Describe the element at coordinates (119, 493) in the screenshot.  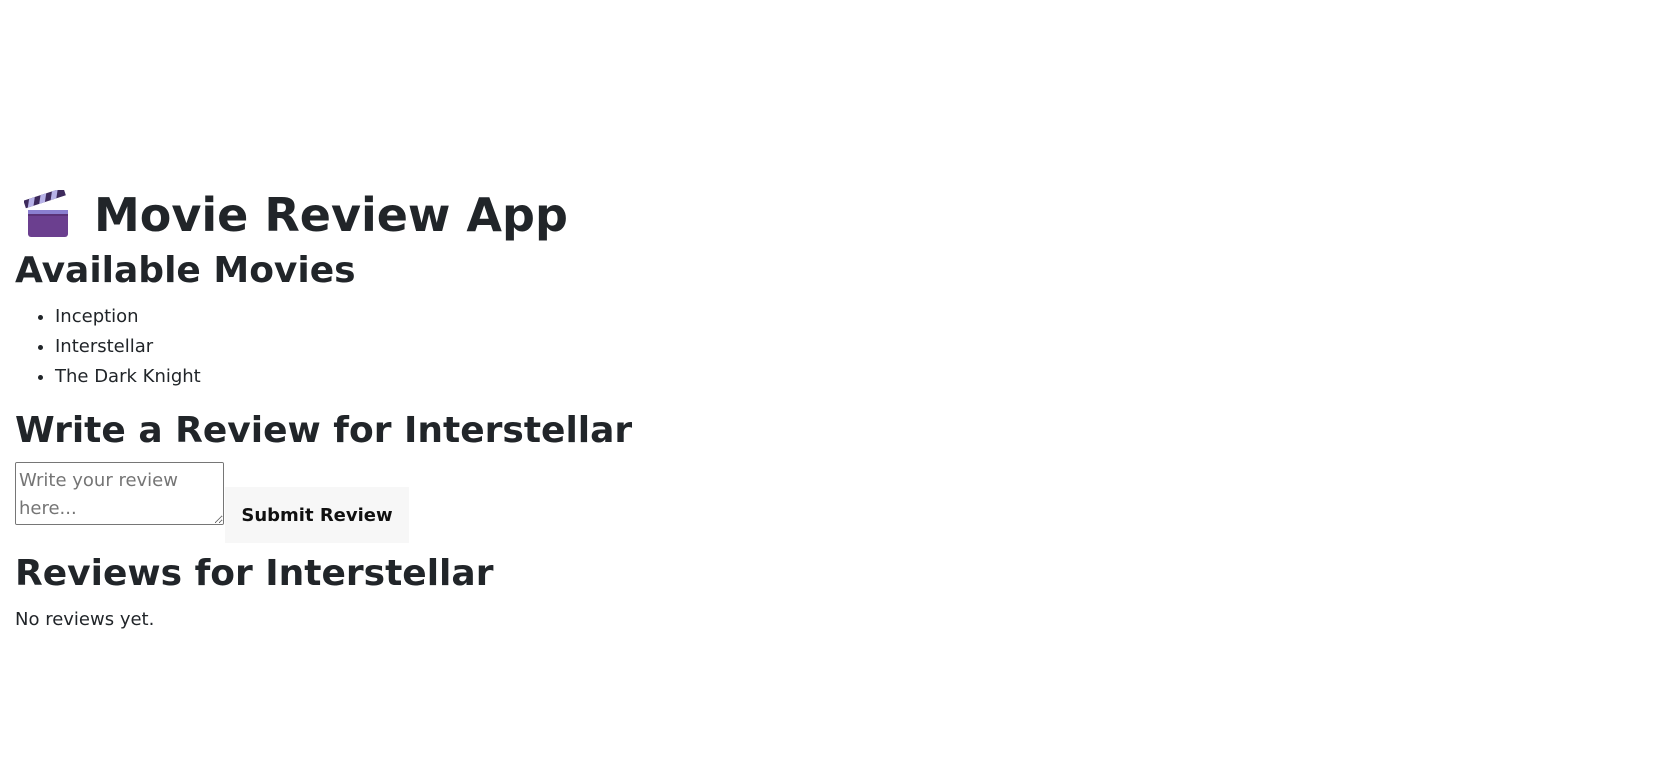
I see `review-textarea` at that location.